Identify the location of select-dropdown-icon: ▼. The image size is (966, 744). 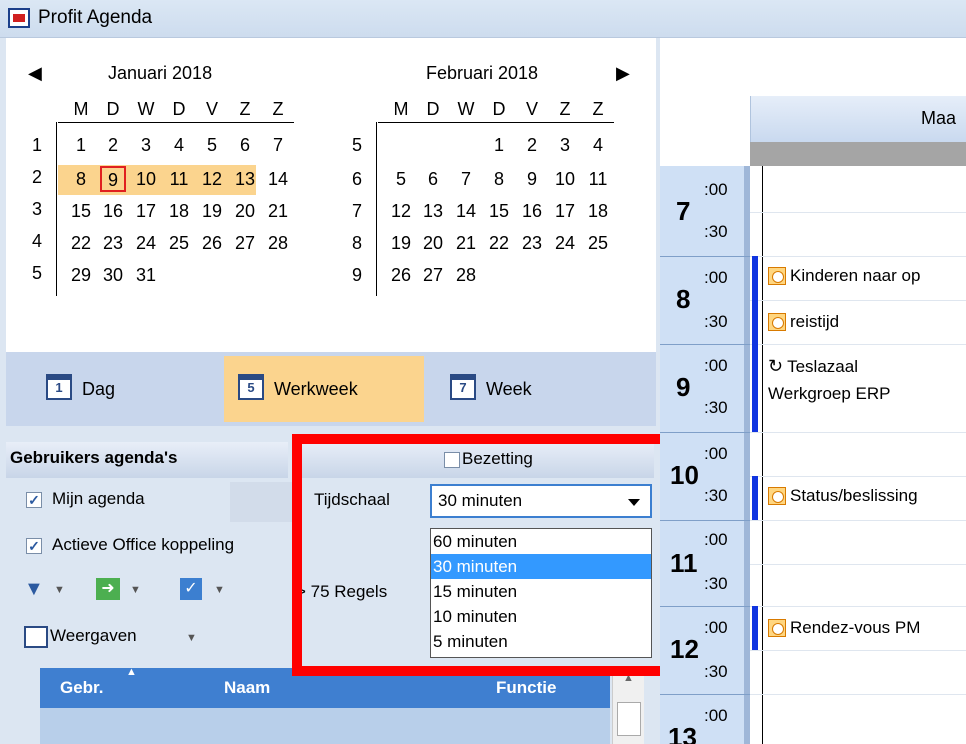
(219, 590).